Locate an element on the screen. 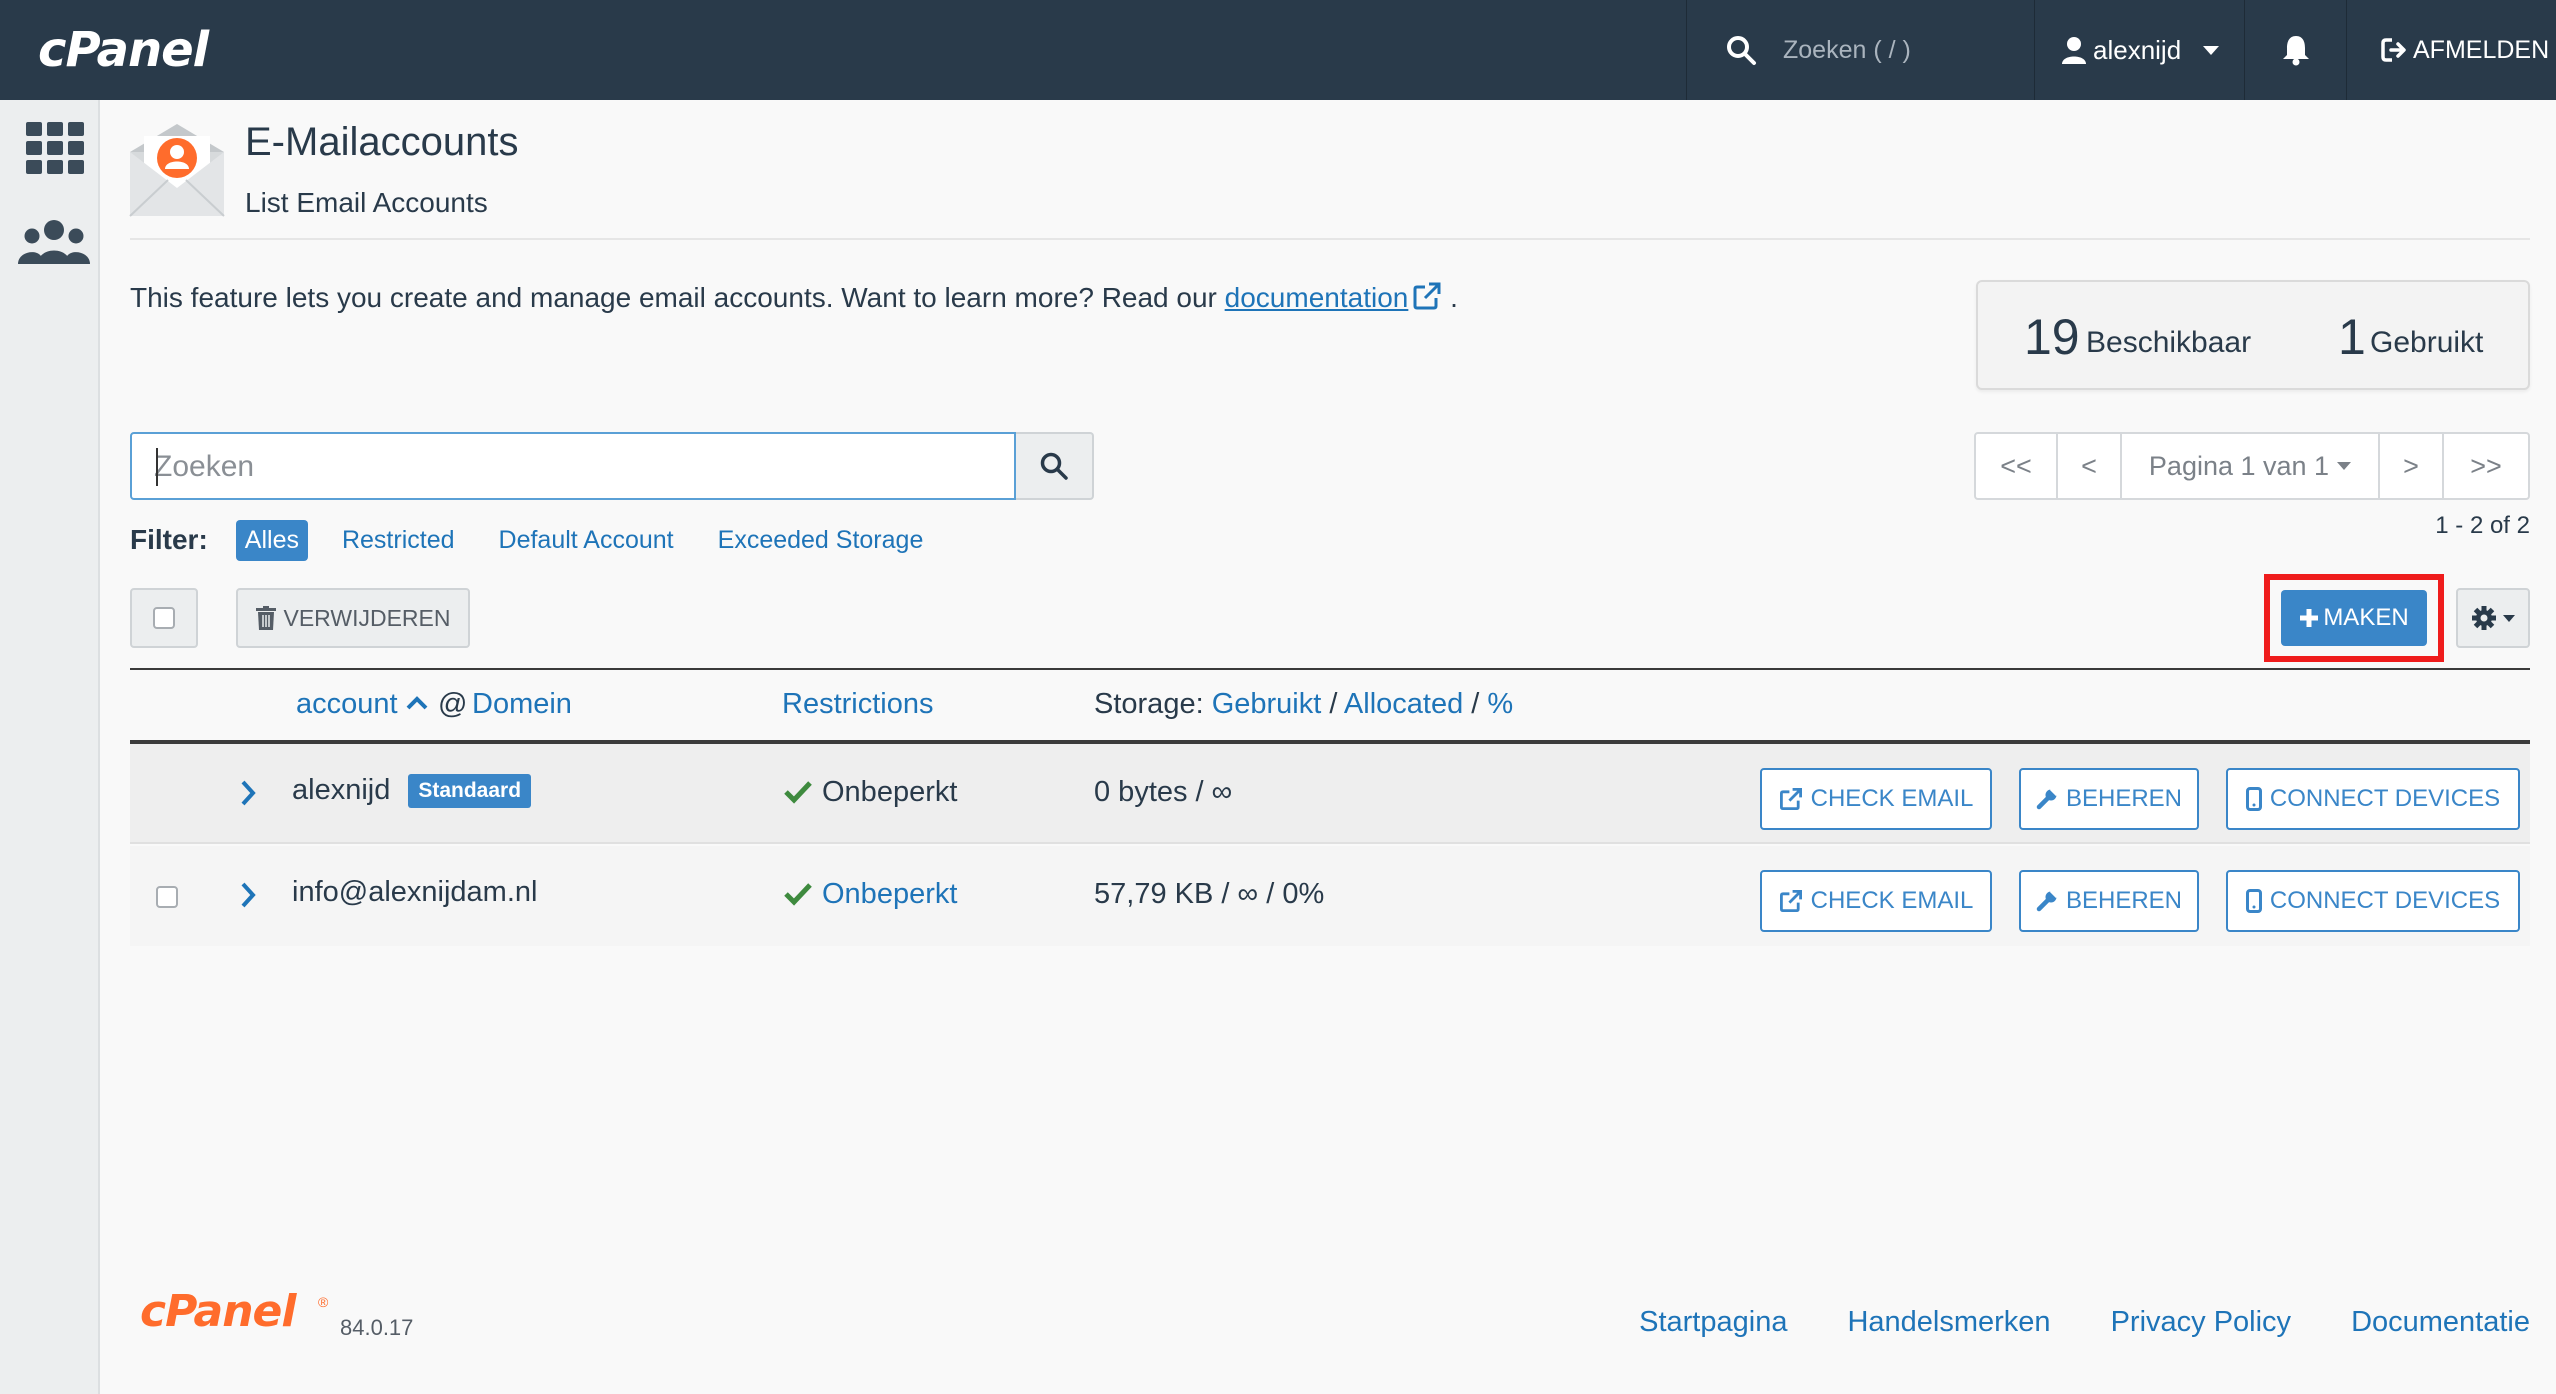 The image size is (2556, 1394). storage-cell: 0 bytes / ∞ is located at coordinates (1163, 792).